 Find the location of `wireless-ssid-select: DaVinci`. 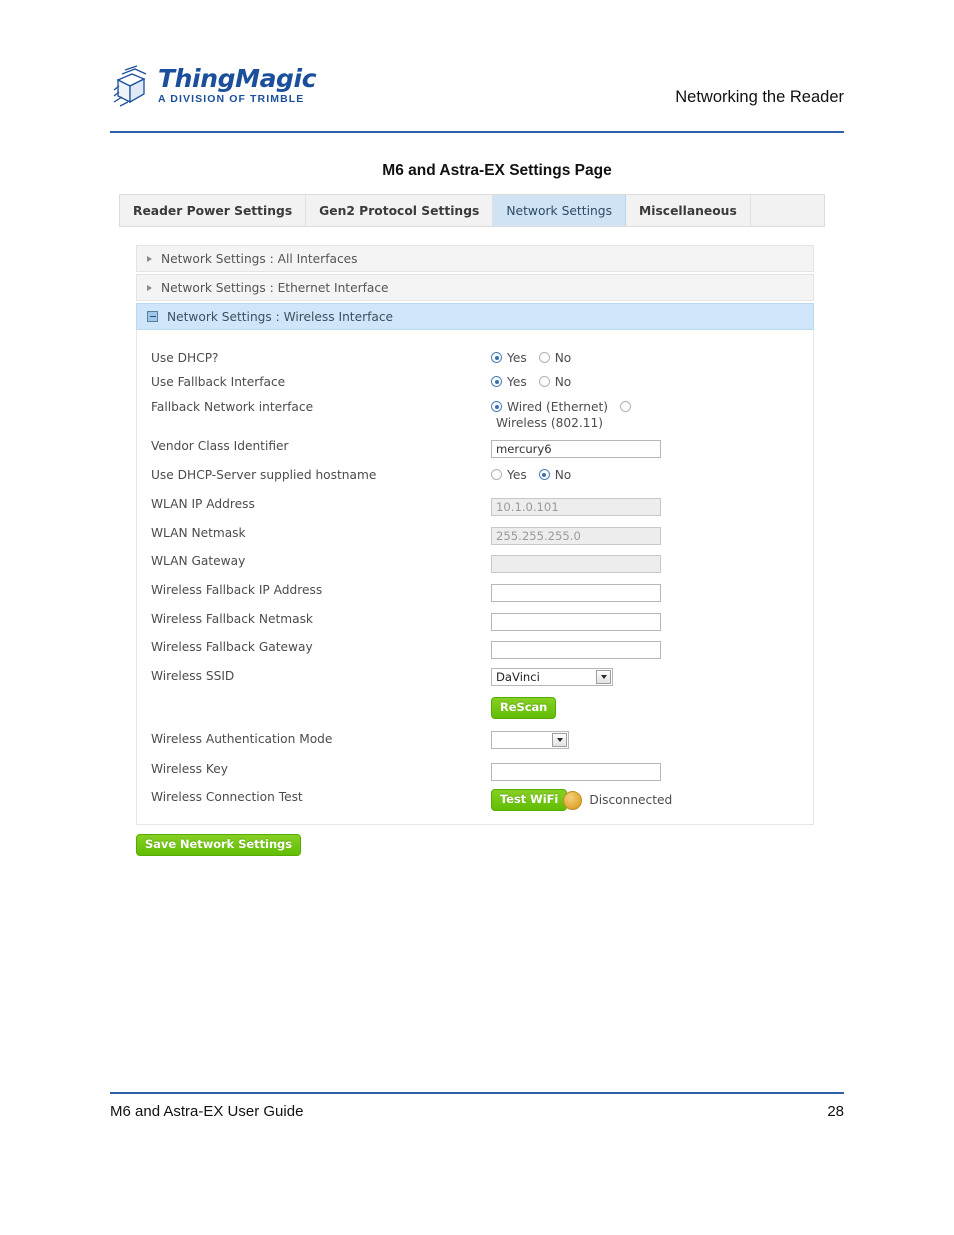

wireless-ssid-select: DaVinci is located at coordinates (552, 677).